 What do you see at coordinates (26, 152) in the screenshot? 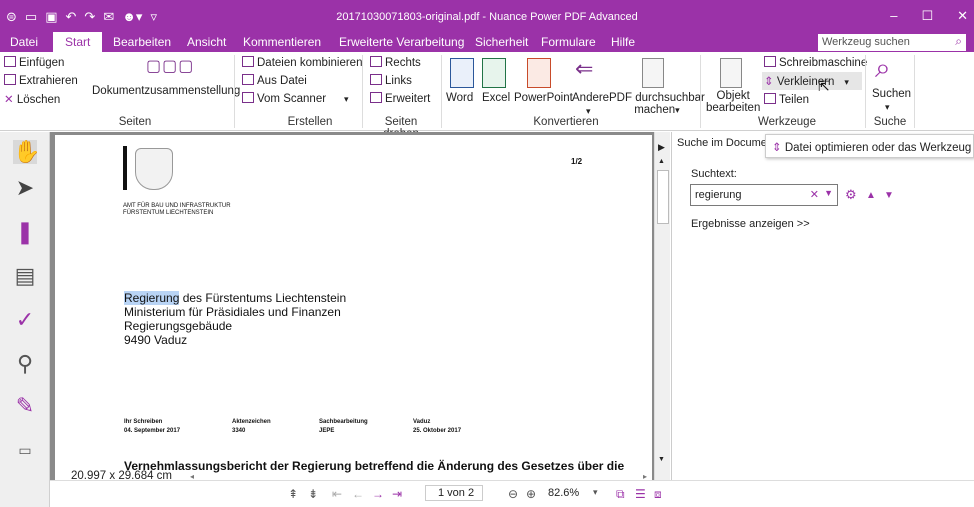
I see `hand-tool-icon: ✋` at bounding box center [26, 152].